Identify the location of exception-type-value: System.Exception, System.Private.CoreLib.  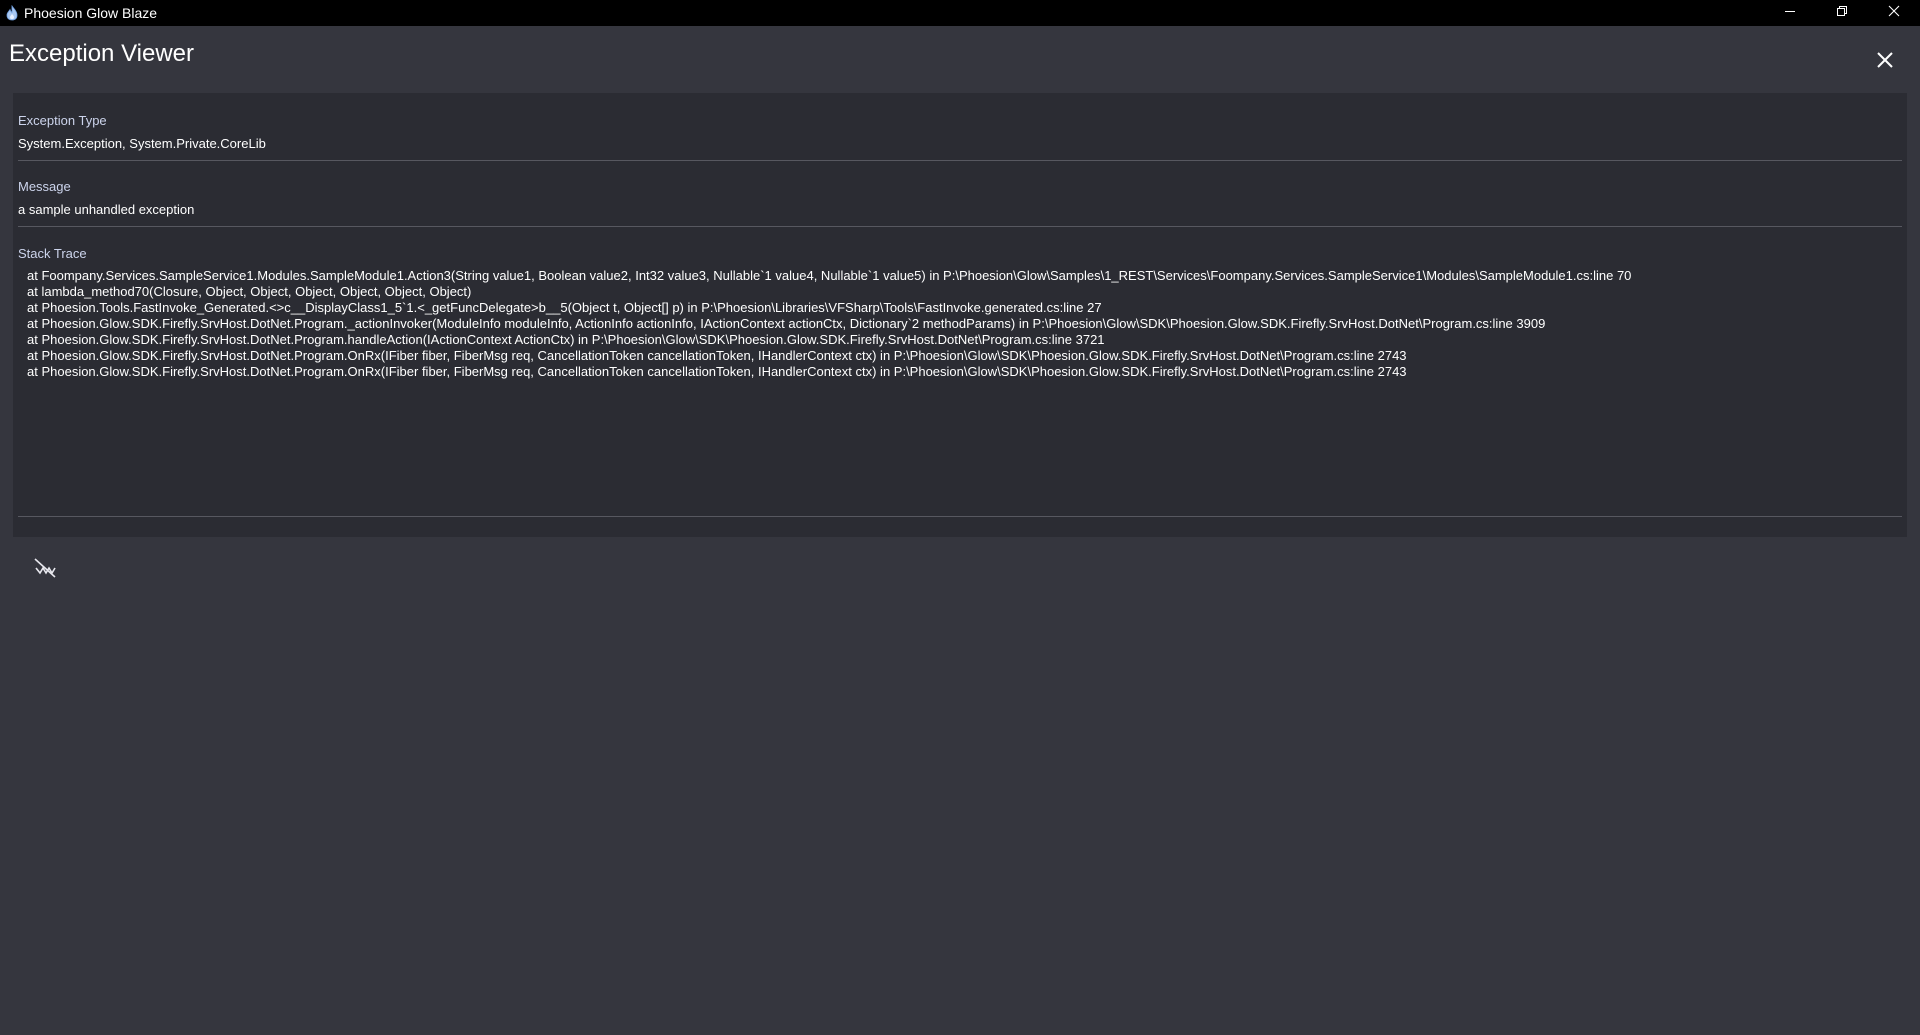
(960, 144).